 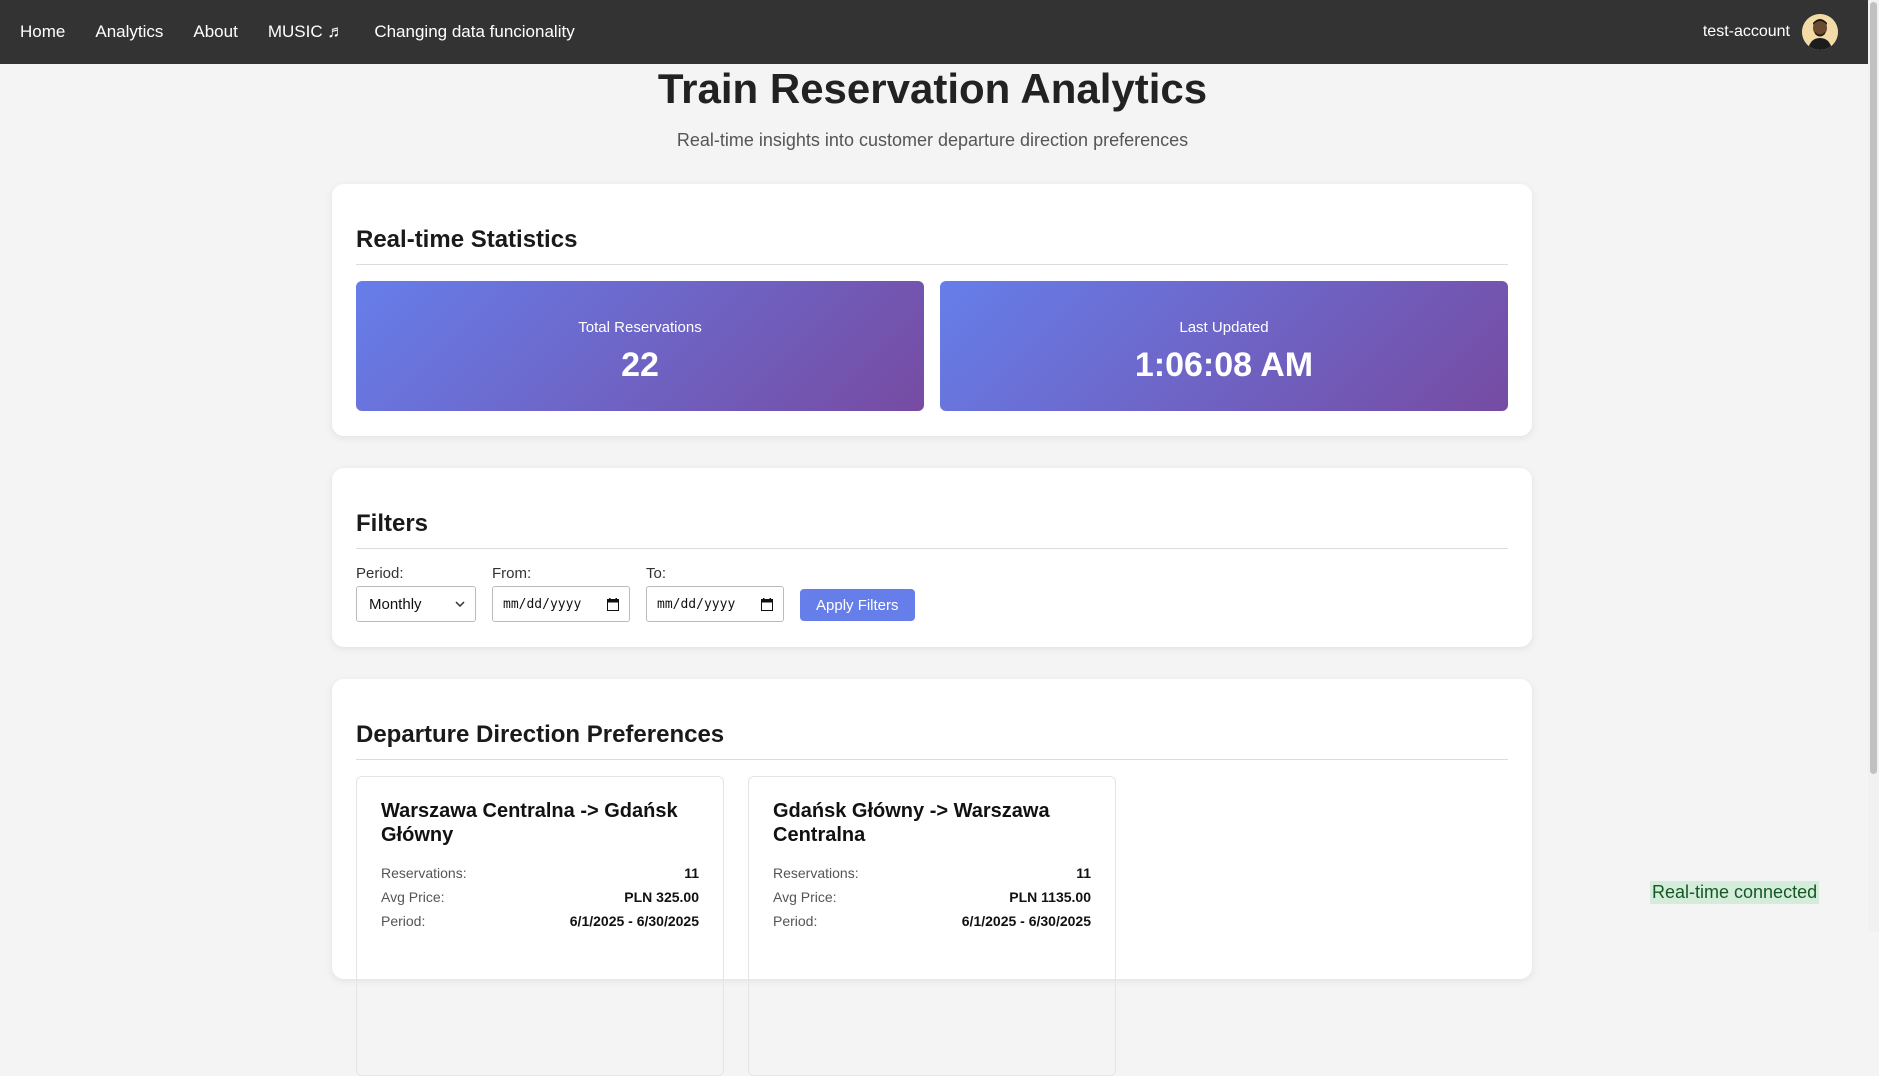 I want to click on period-select-value: Monthly, so click(x=395, y=604).